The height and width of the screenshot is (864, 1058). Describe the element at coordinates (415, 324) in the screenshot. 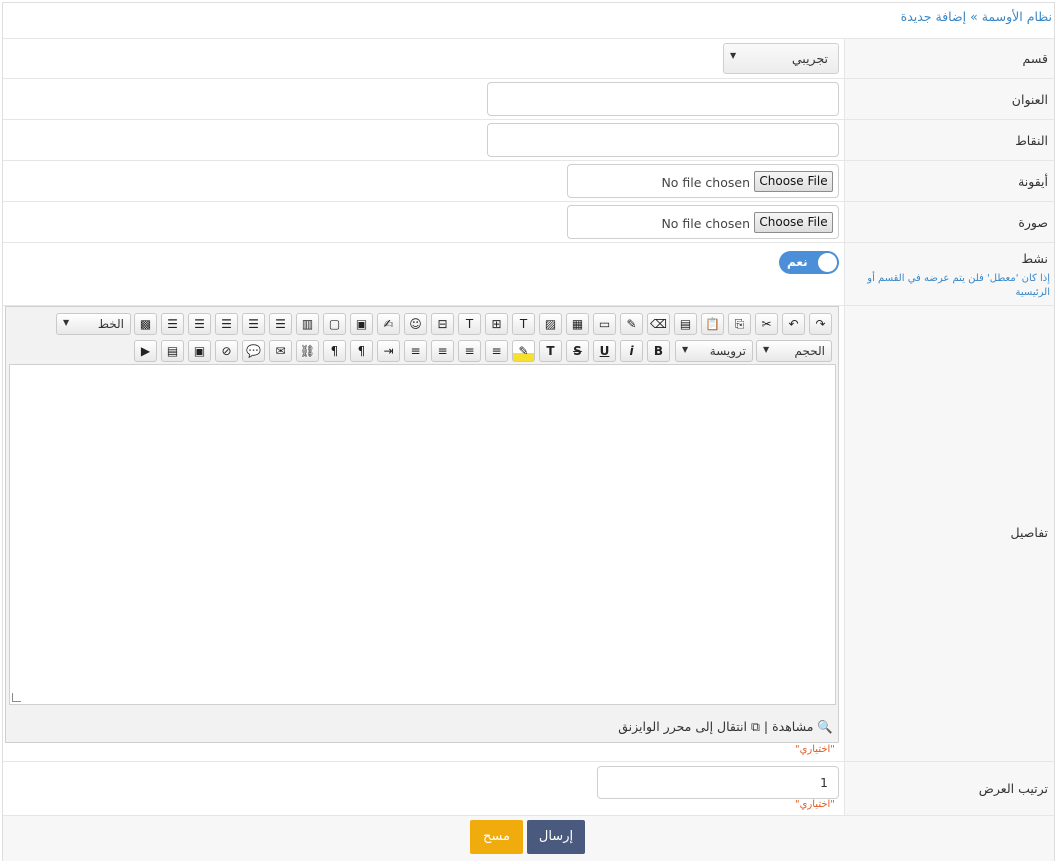

I see `smiley-icon: ☺` at that location.